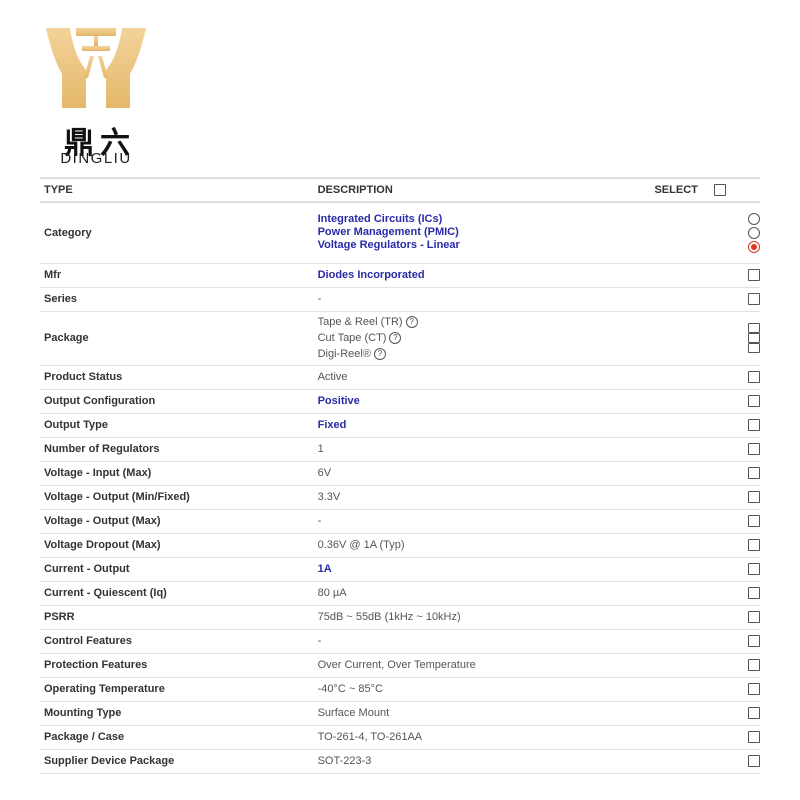 The image size is (800, 800). I want to click on category-select, so click(707, 233).